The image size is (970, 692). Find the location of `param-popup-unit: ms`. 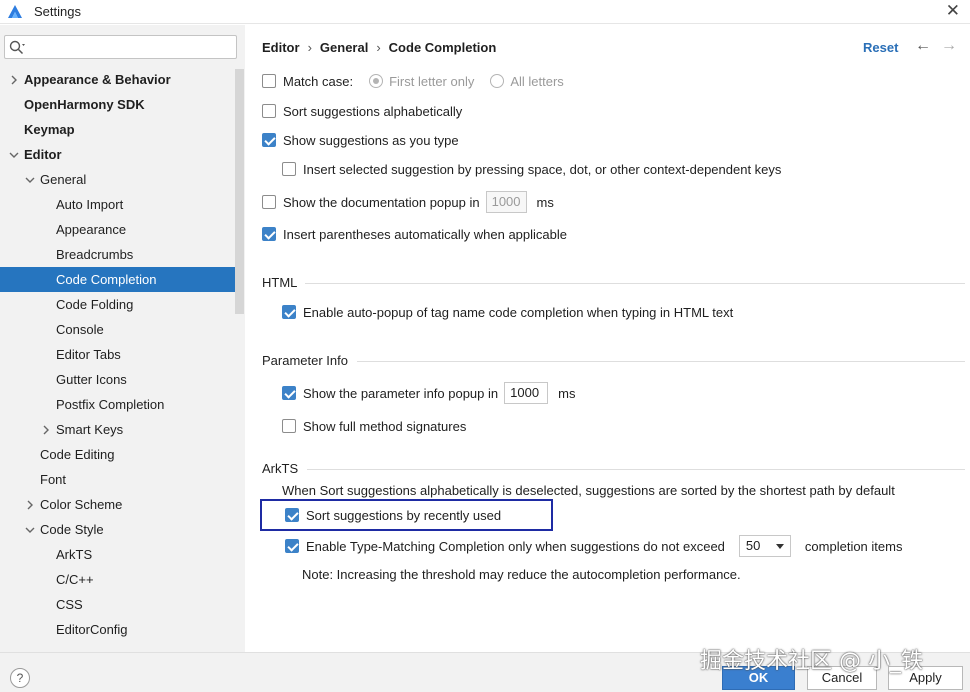

param-popup-unit: ms is located at coordinates (567, 393).